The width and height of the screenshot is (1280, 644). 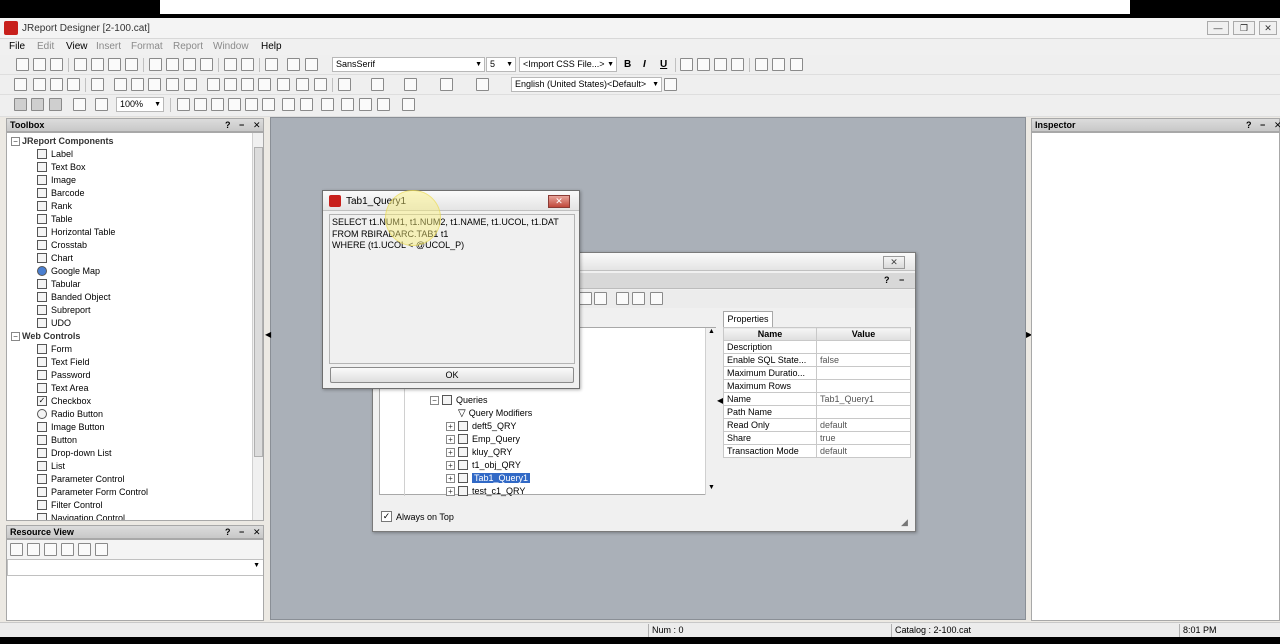 What do you see at coordinates (77, 46) in the screenshot?
I see `menu-view: View` at bounding box center [77, 46].